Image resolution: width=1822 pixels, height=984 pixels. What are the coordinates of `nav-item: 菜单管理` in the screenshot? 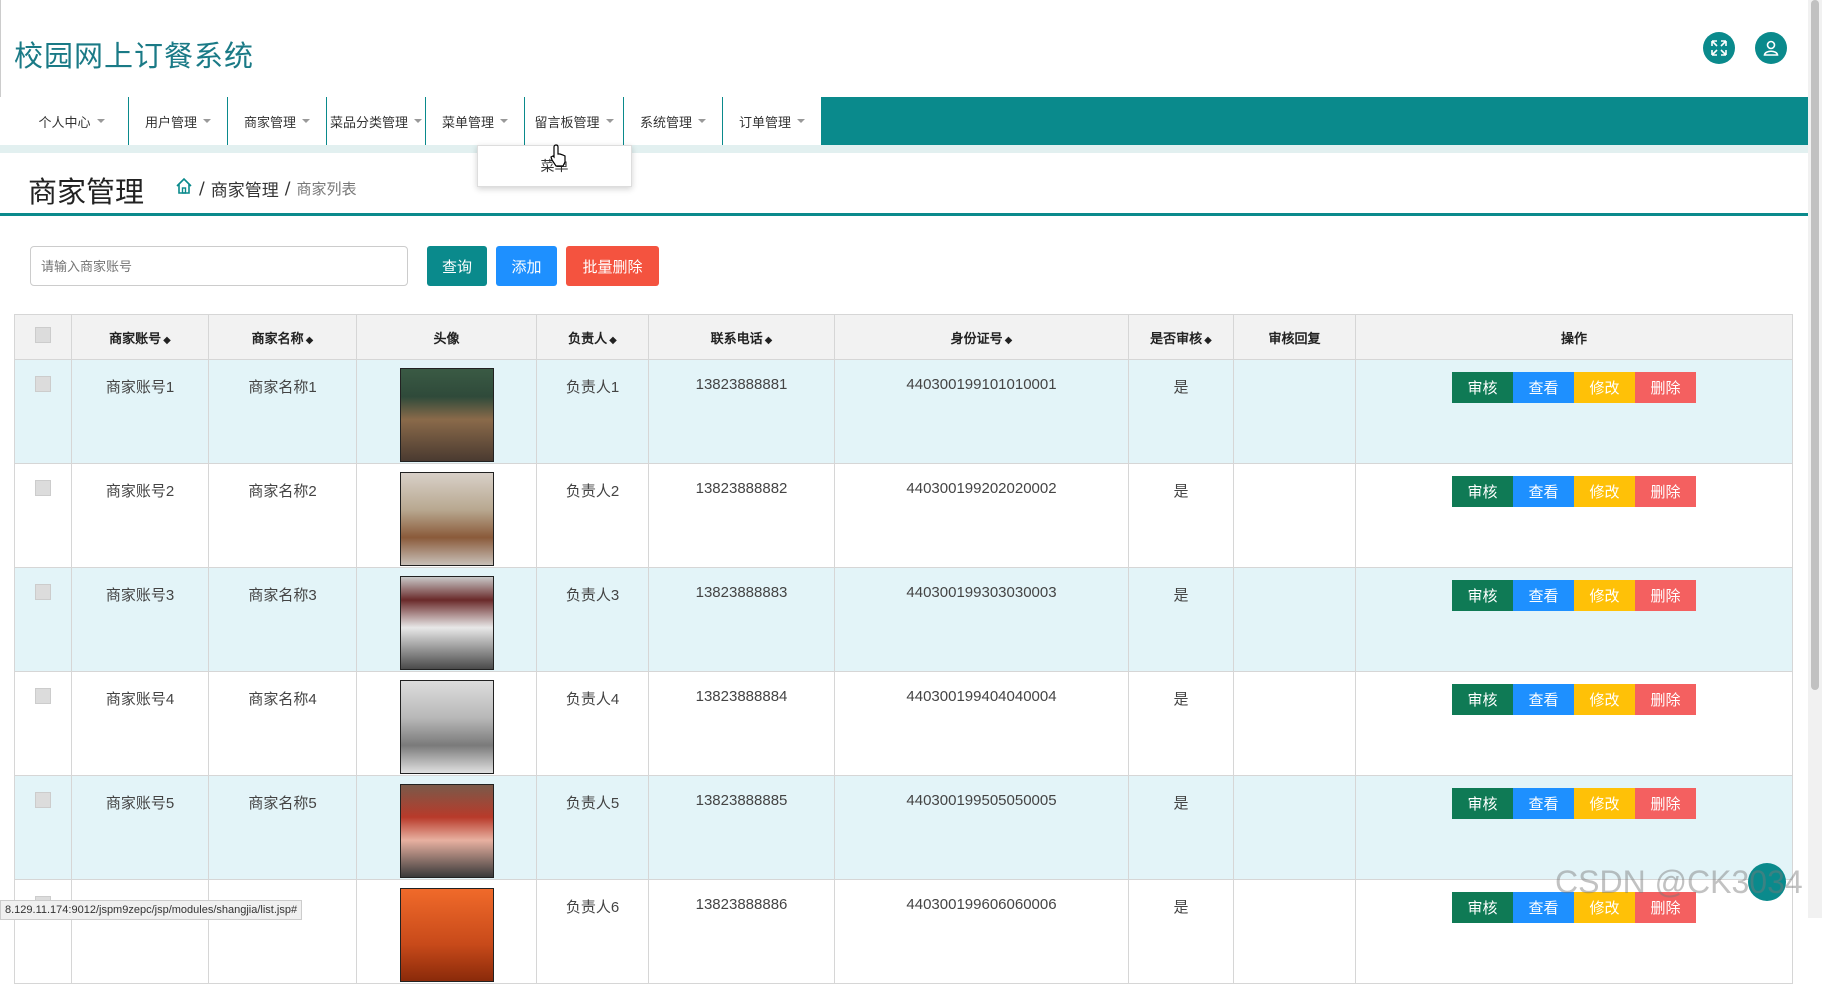 It's located at (475, 121).